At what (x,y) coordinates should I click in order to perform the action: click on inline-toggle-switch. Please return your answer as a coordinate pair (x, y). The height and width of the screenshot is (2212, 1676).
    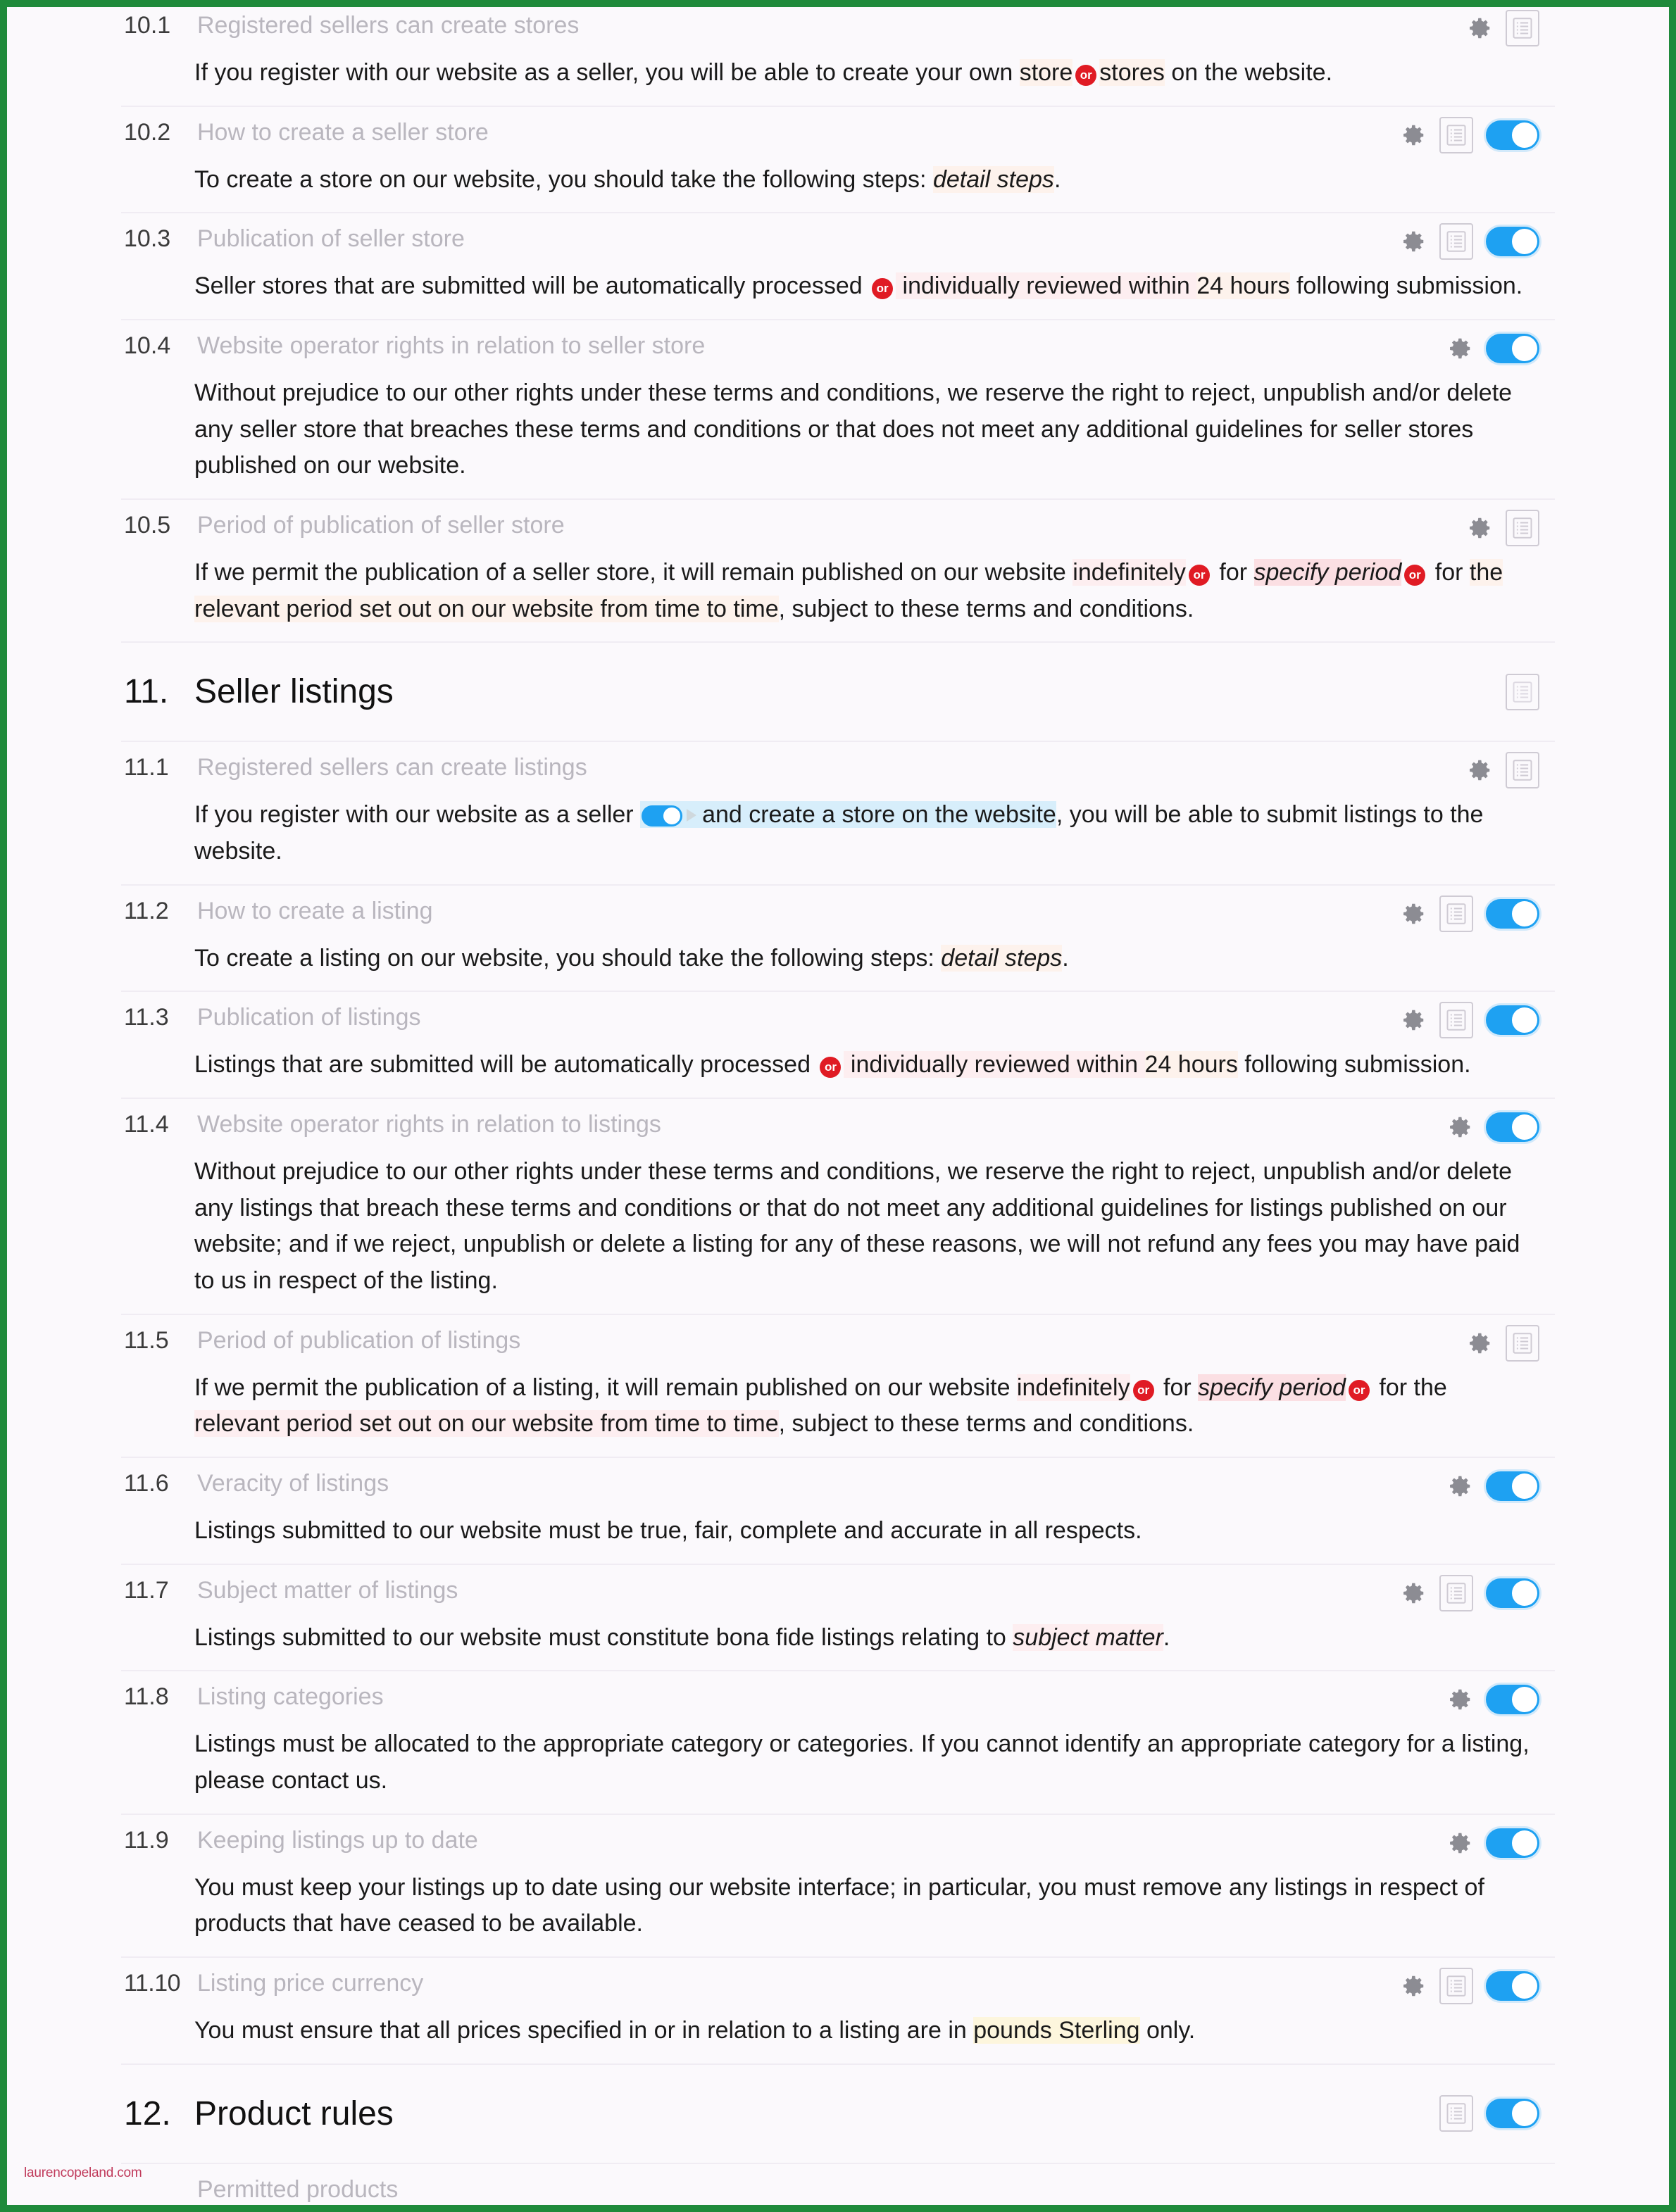
    Looking at the image, I should click on (662, 816).